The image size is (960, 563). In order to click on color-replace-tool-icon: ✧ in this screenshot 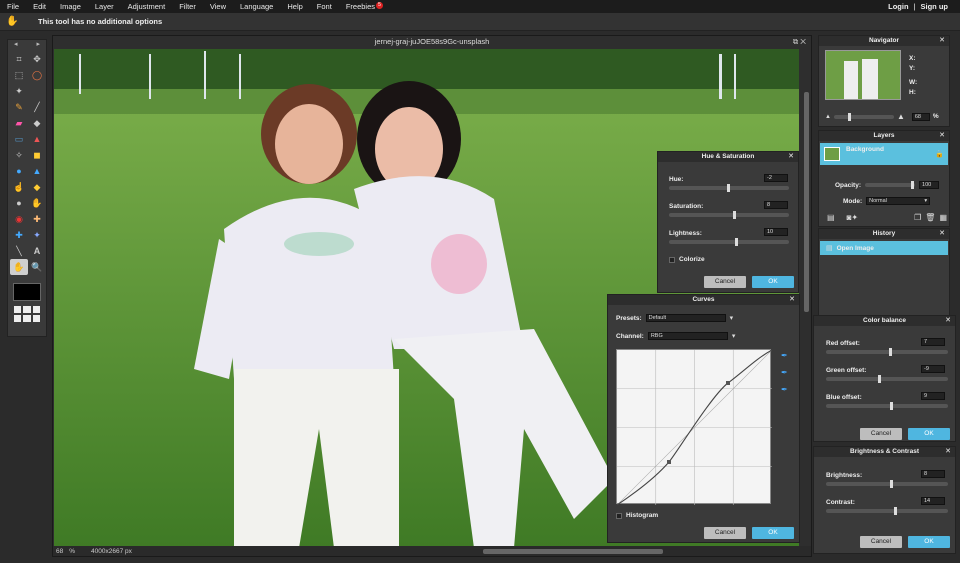, I will do `click(19, 155)`.